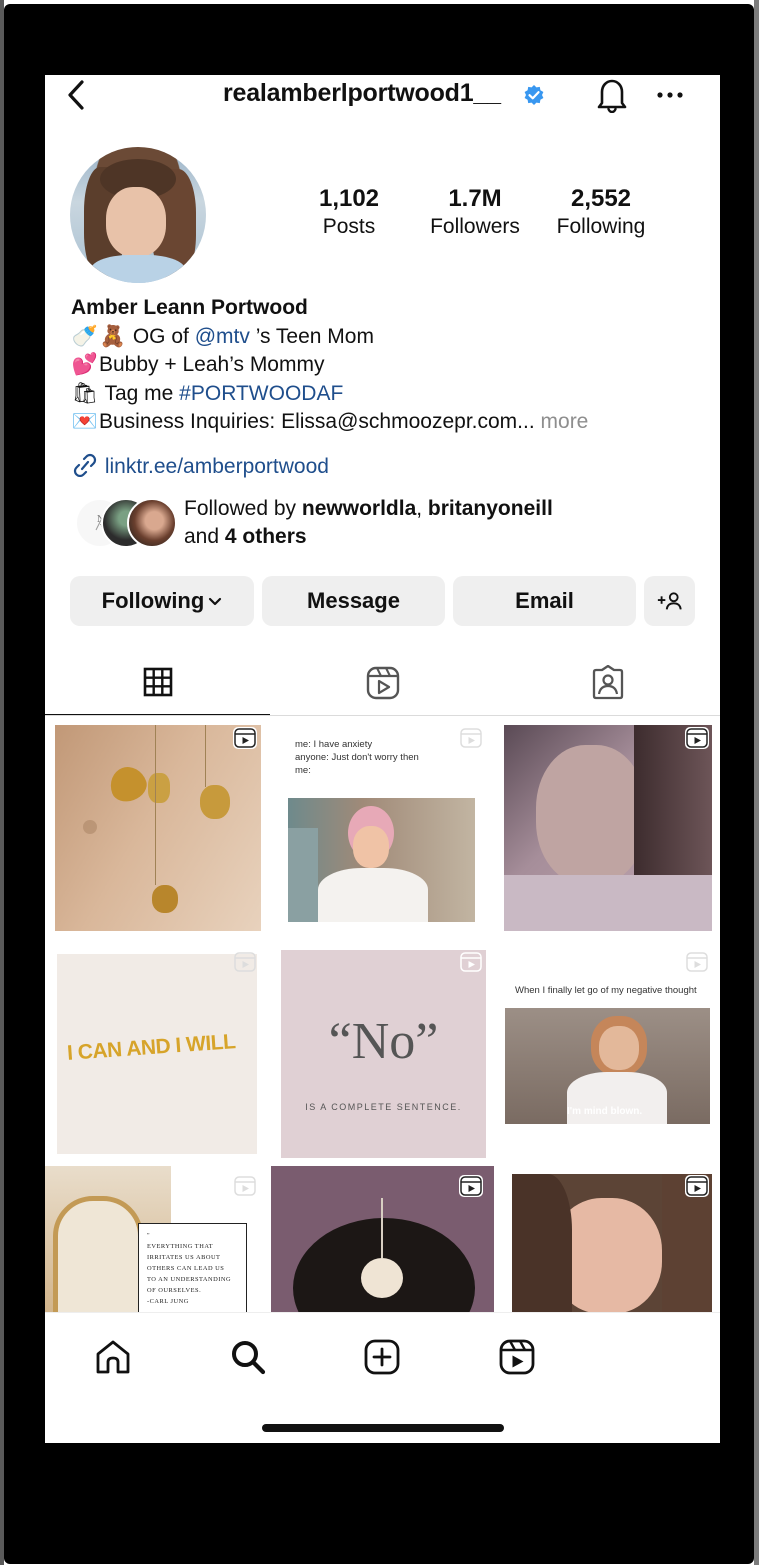 This screenshot has width=759, height=1565. Describe the element at coordinates (215, 601) in the screenshot. I see `chevron-down-icon` at that location.